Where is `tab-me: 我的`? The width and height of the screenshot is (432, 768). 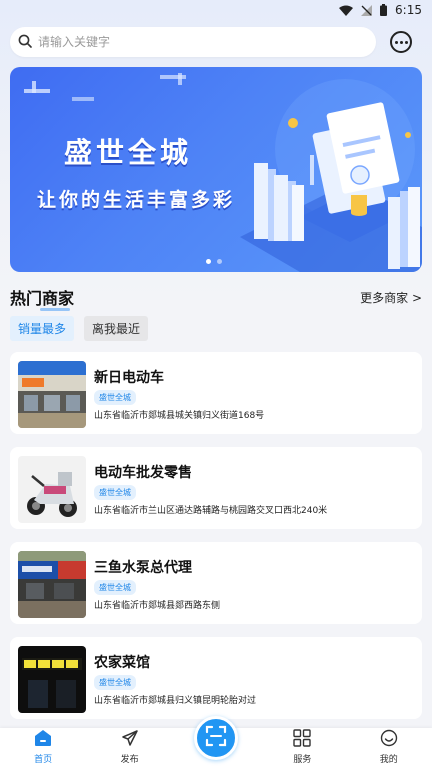 tab-me: 我的 is located at coordinates (389, 747).